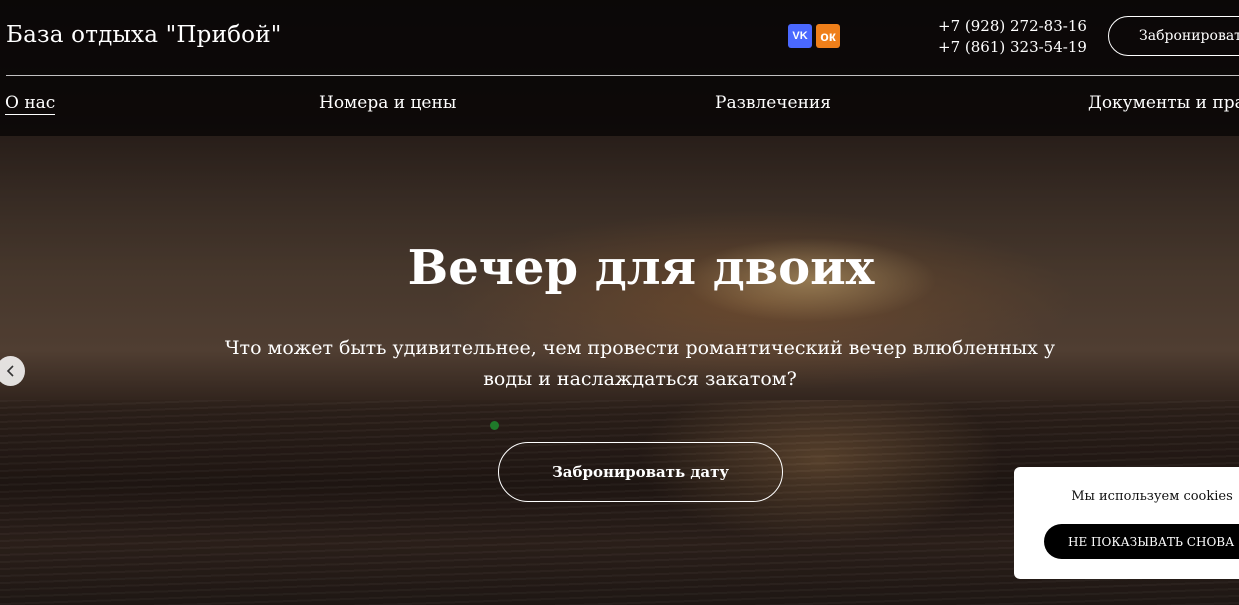 The height and width of the screenshot is (605, 1239). Describe the element at coordinates (773, 103) in the screenshot. I see `nav-item-entertainment: Развлечения` at that location.